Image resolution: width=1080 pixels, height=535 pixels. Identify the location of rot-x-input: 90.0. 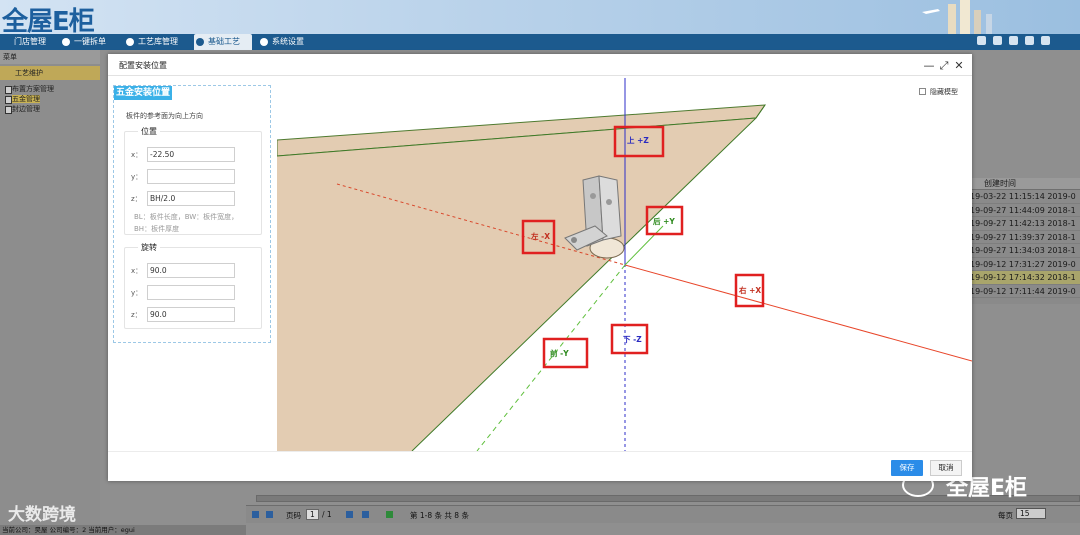
(191, 270).